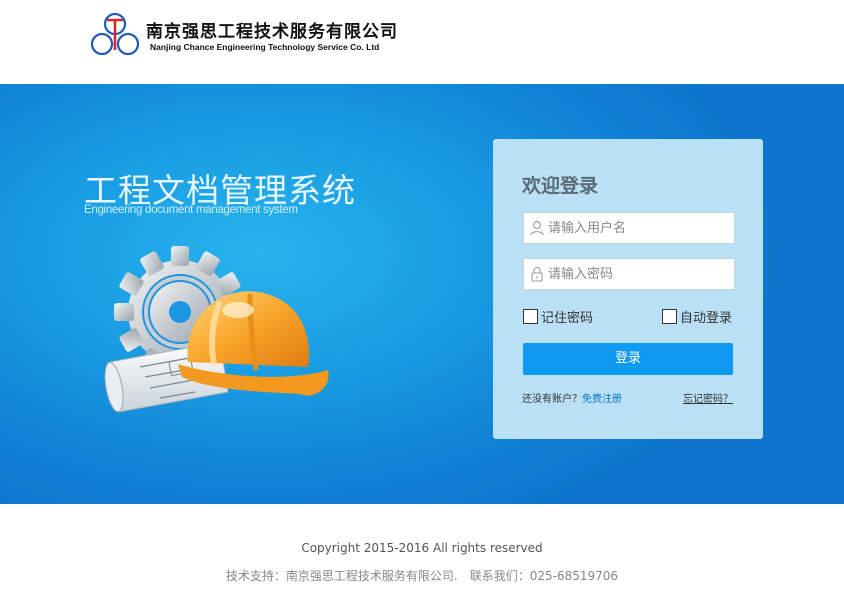  I want to click on password-field, so click(629, 274).